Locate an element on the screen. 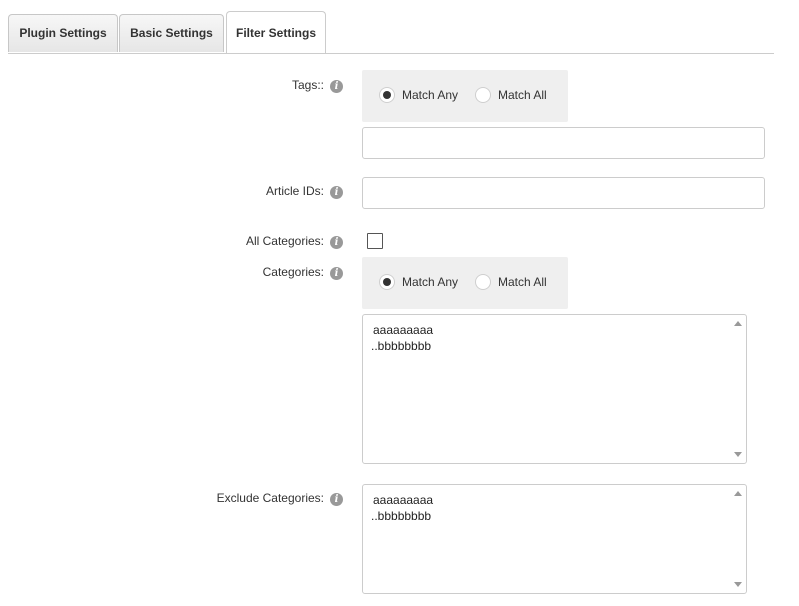  article-ids-info-icon: i is located at coordinates (336, 192).